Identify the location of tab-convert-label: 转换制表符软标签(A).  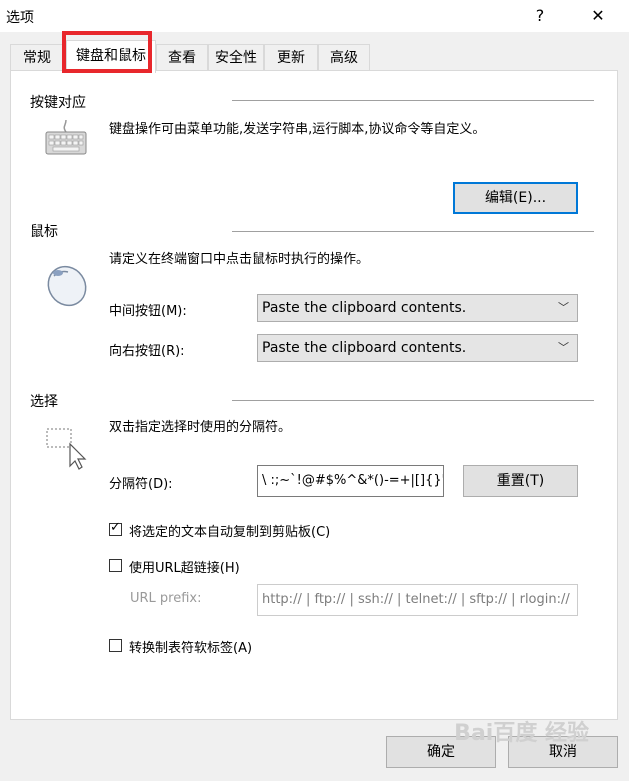
(190, 646).